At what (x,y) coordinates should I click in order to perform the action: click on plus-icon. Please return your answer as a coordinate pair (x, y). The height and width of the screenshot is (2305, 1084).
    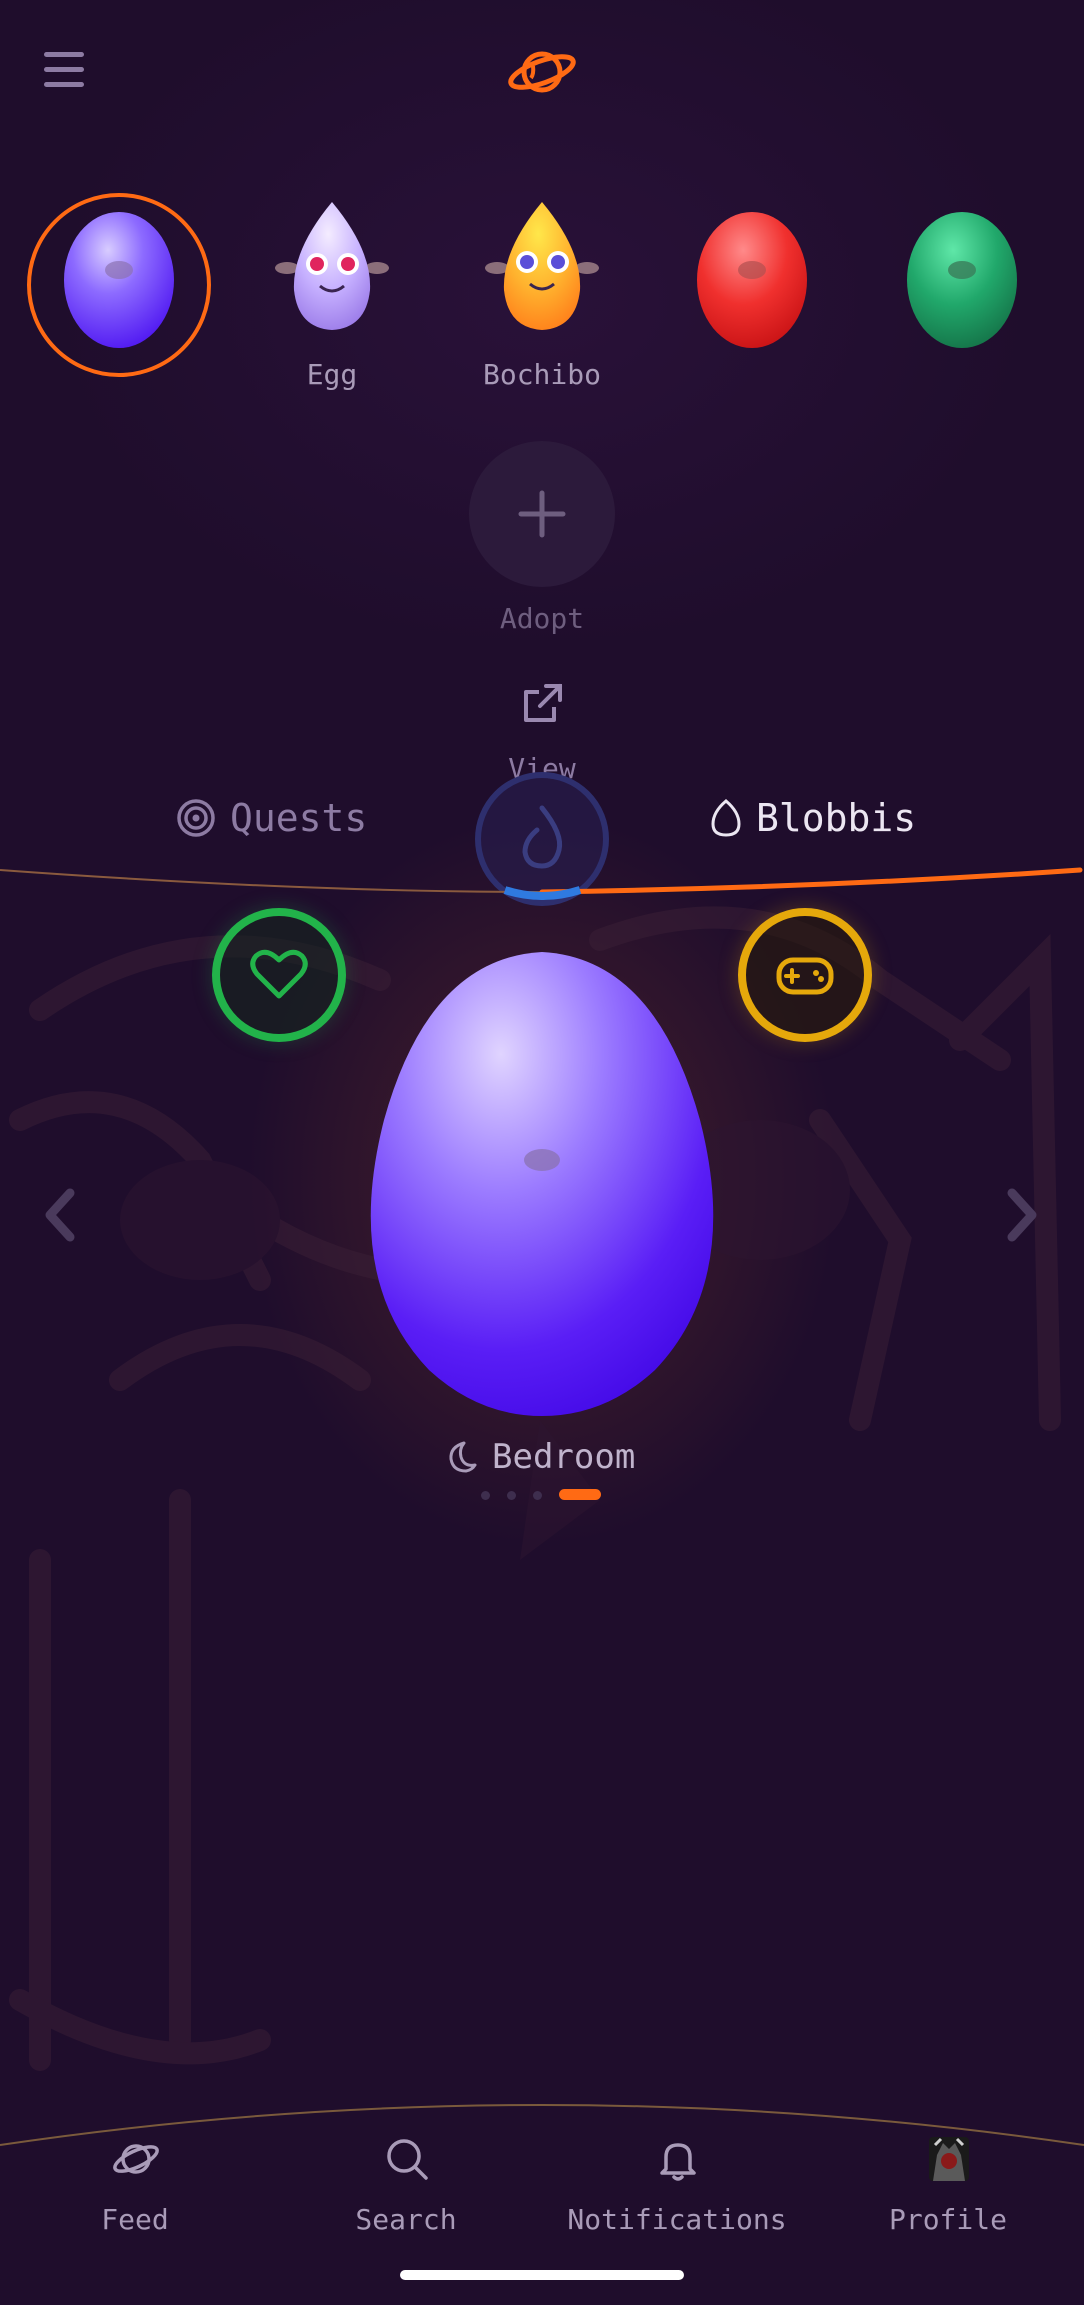
    Looking at the image, I should click on (542, 514).